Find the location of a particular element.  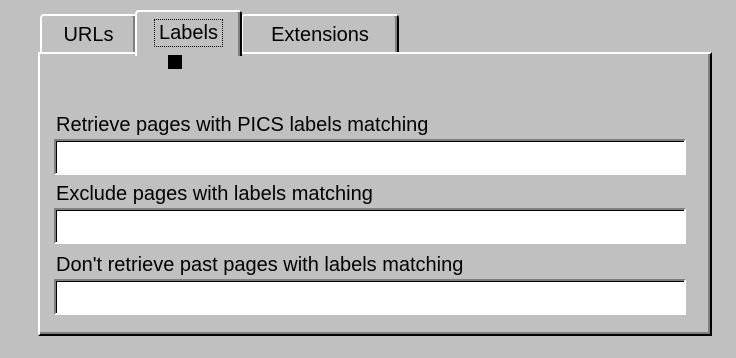

exclude-labels-input is located at coordinates (370, 226).